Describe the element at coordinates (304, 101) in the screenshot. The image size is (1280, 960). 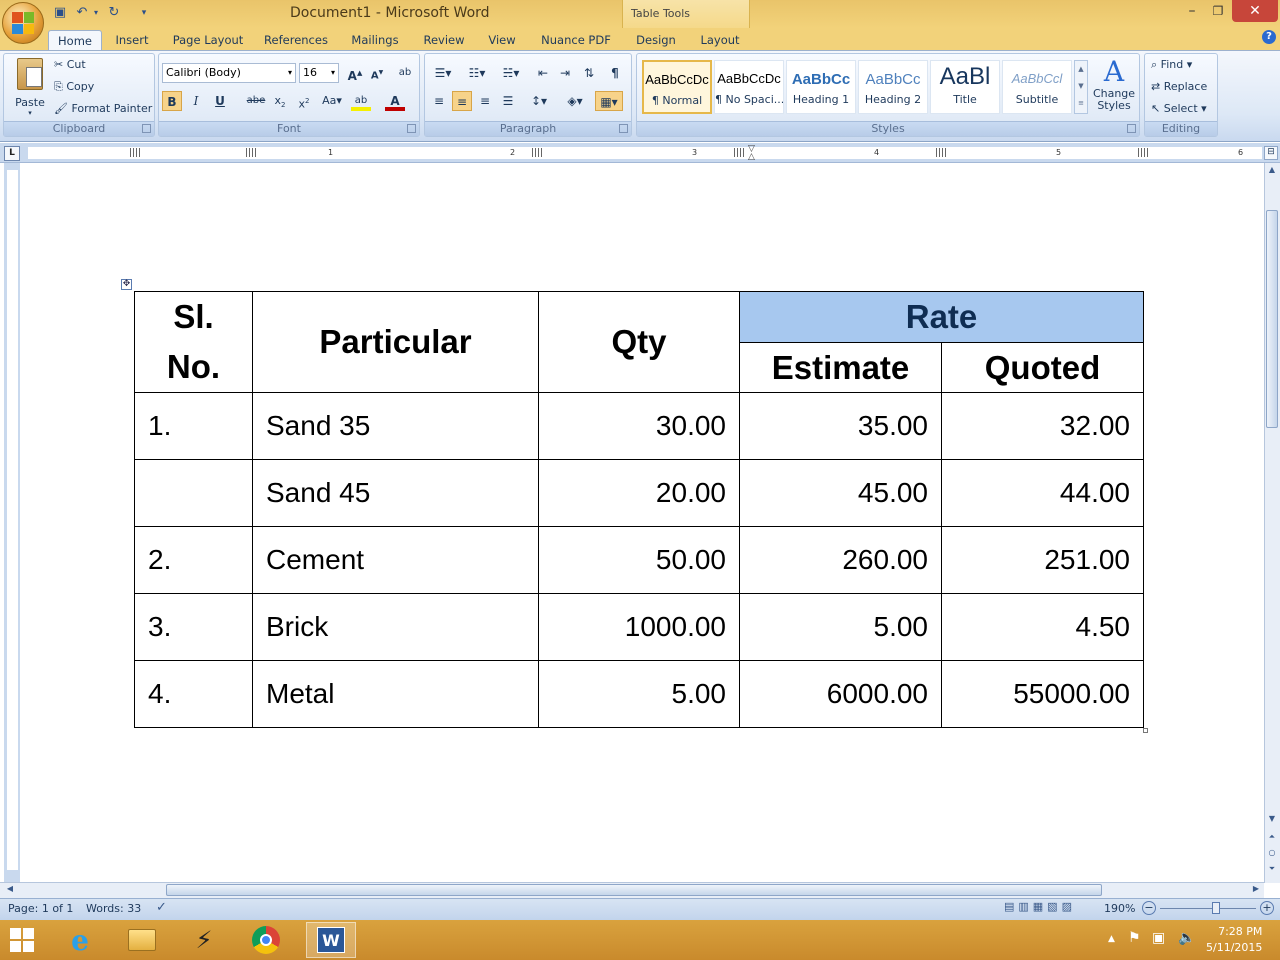
I see `superscript-icon: x2` at that location.